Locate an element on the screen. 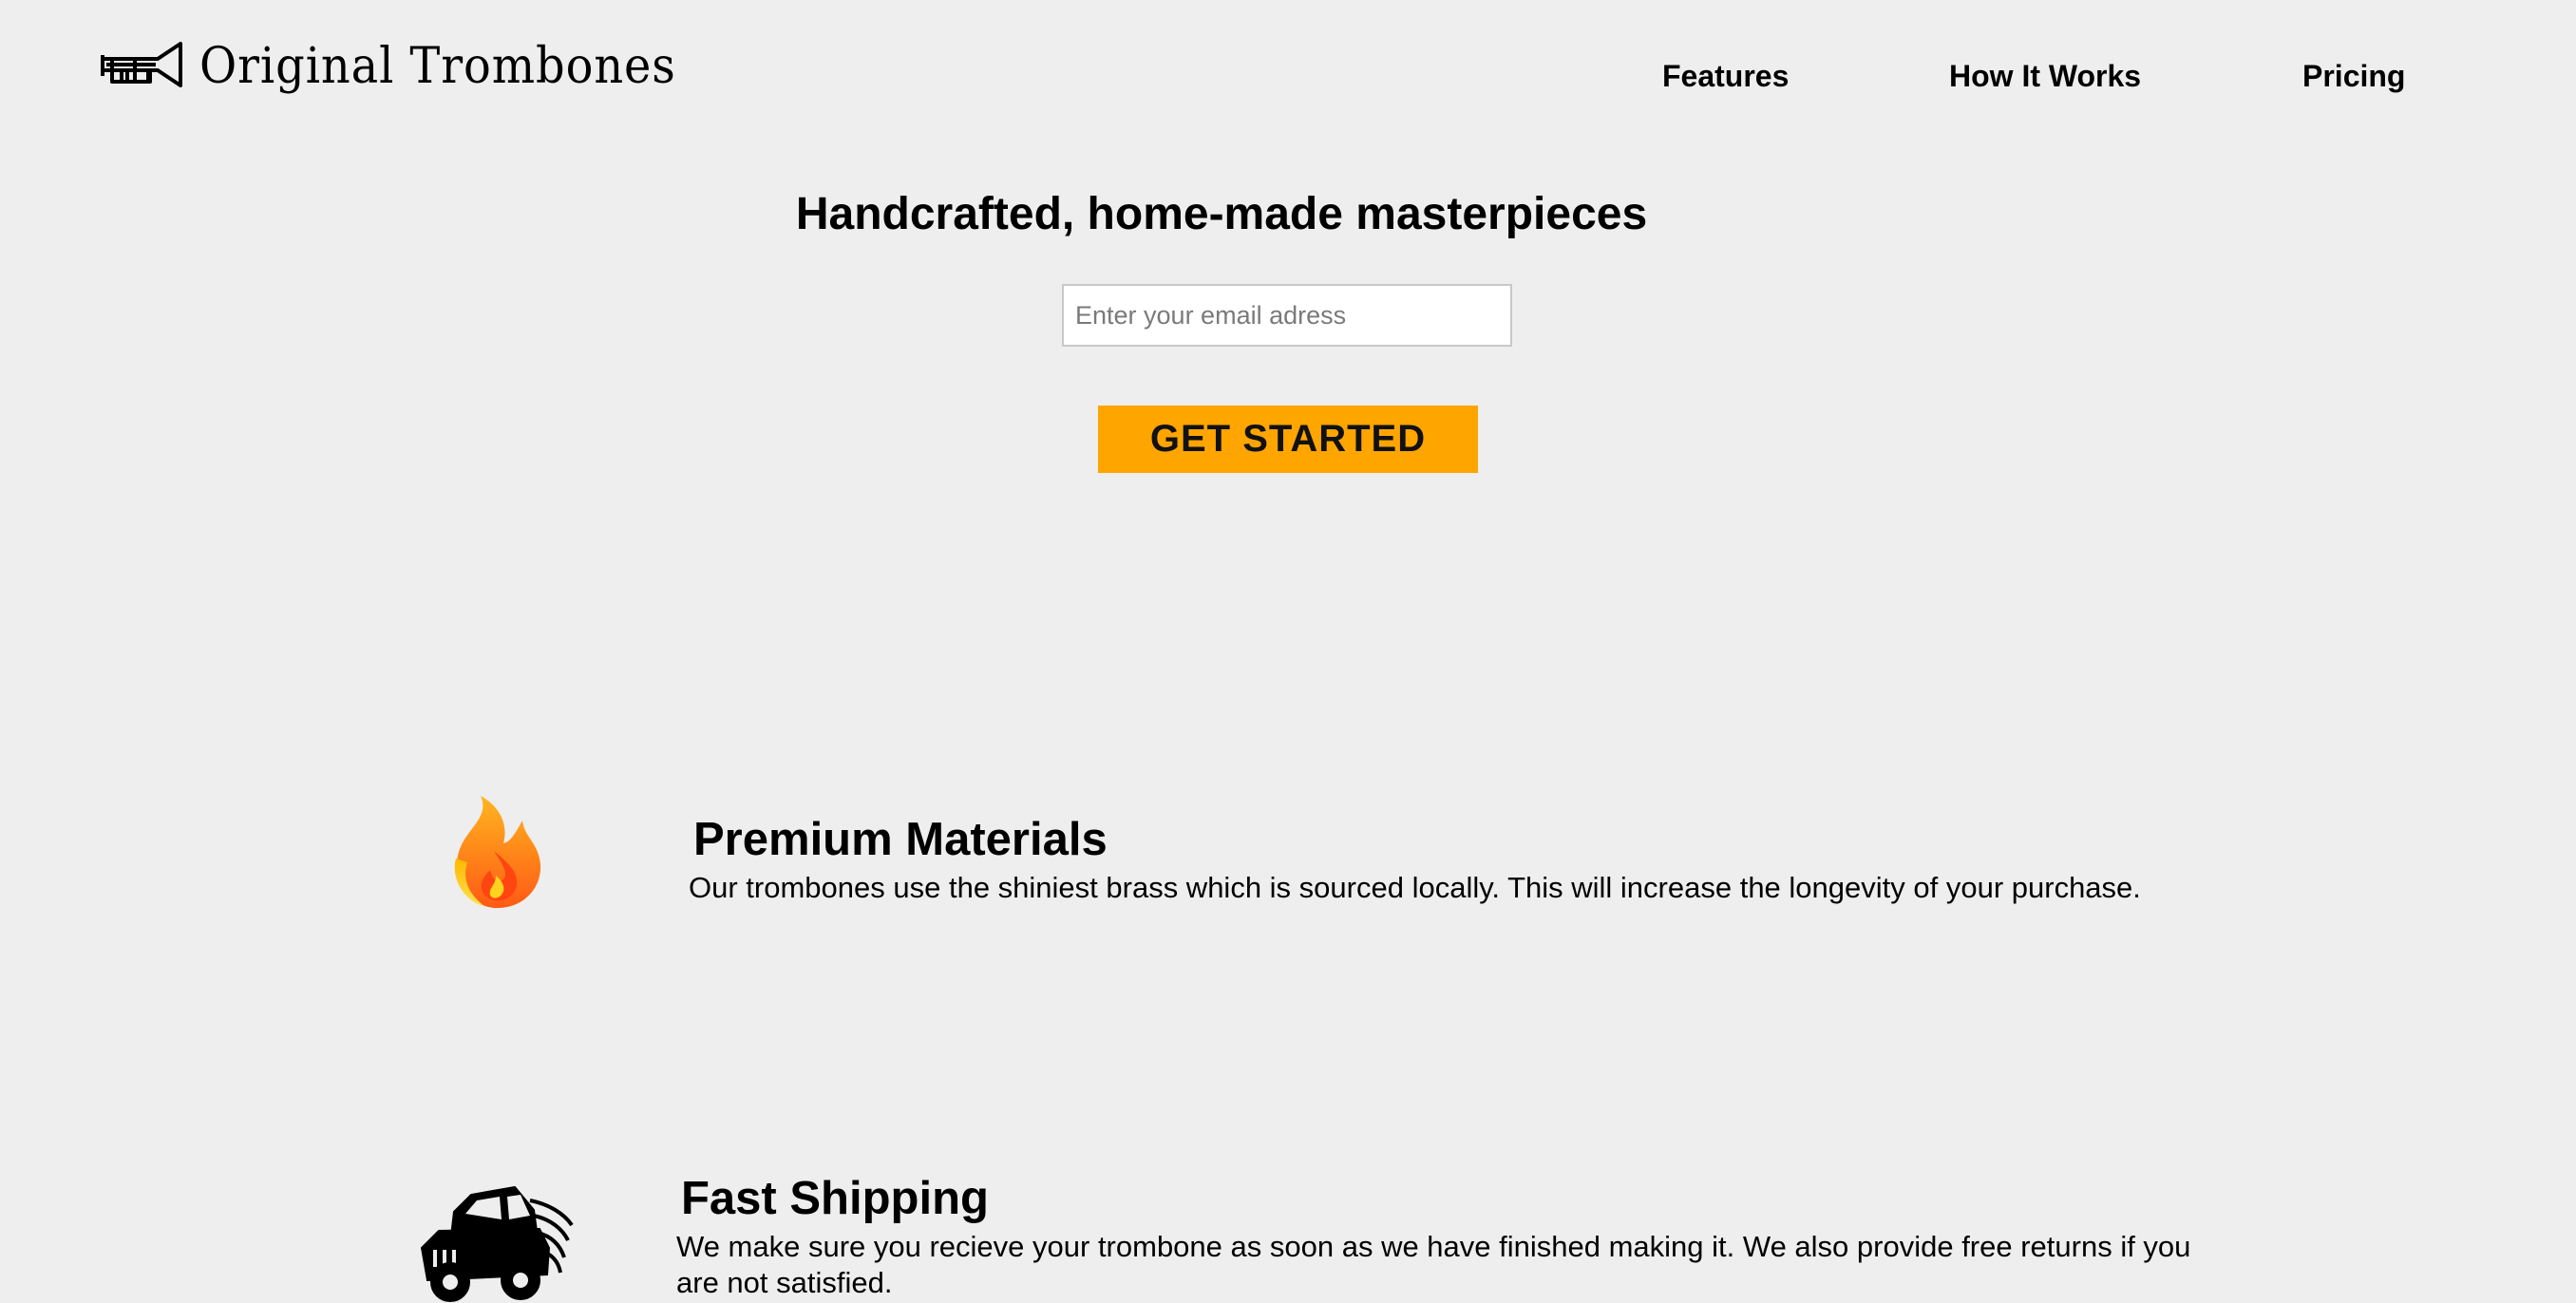 This screenshot has width=2576, height=1303. email-input is located at coordinates (1287, 315).